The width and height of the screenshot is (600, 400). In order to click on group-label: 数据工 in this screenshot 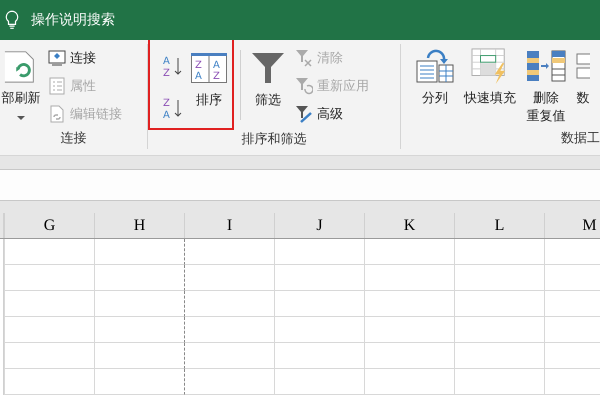, I will do `click(580, 139)`.